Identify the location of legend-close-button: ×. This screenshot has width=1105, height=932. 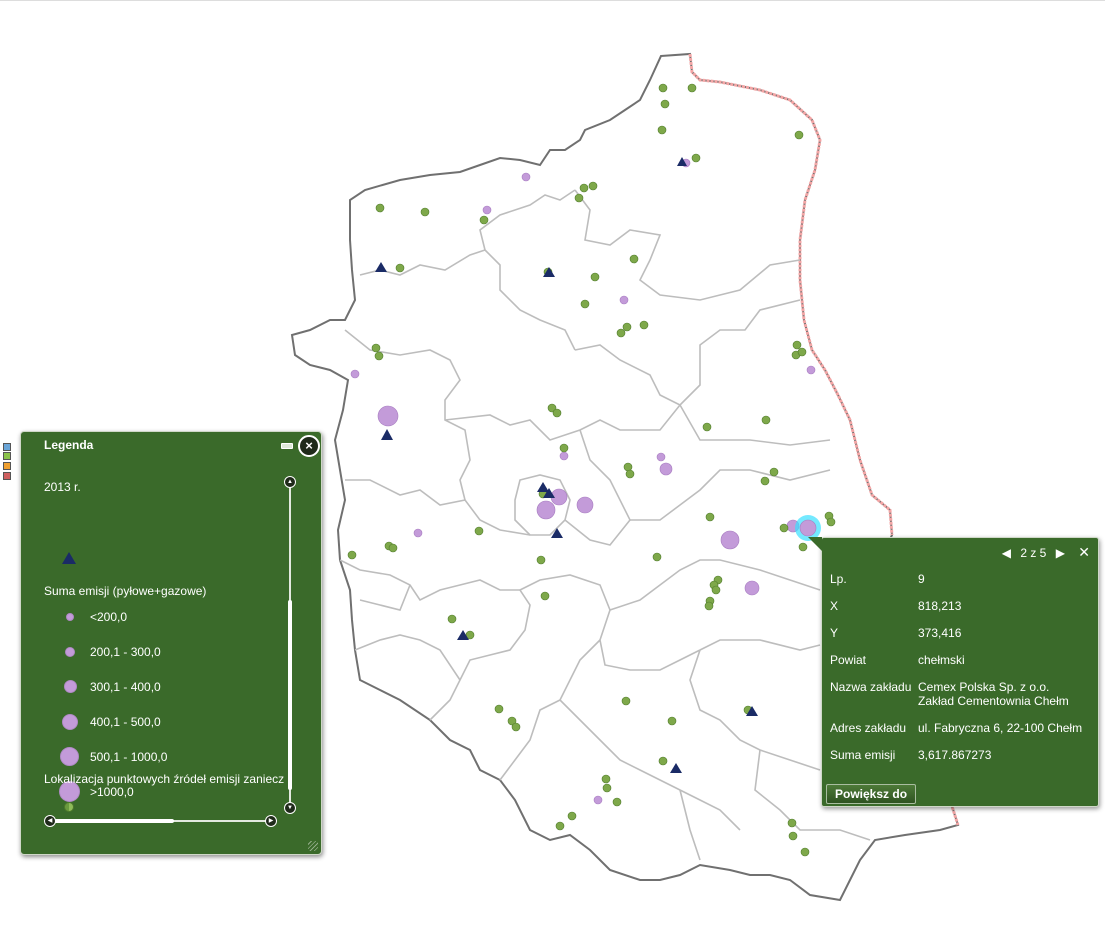
(309, 446).